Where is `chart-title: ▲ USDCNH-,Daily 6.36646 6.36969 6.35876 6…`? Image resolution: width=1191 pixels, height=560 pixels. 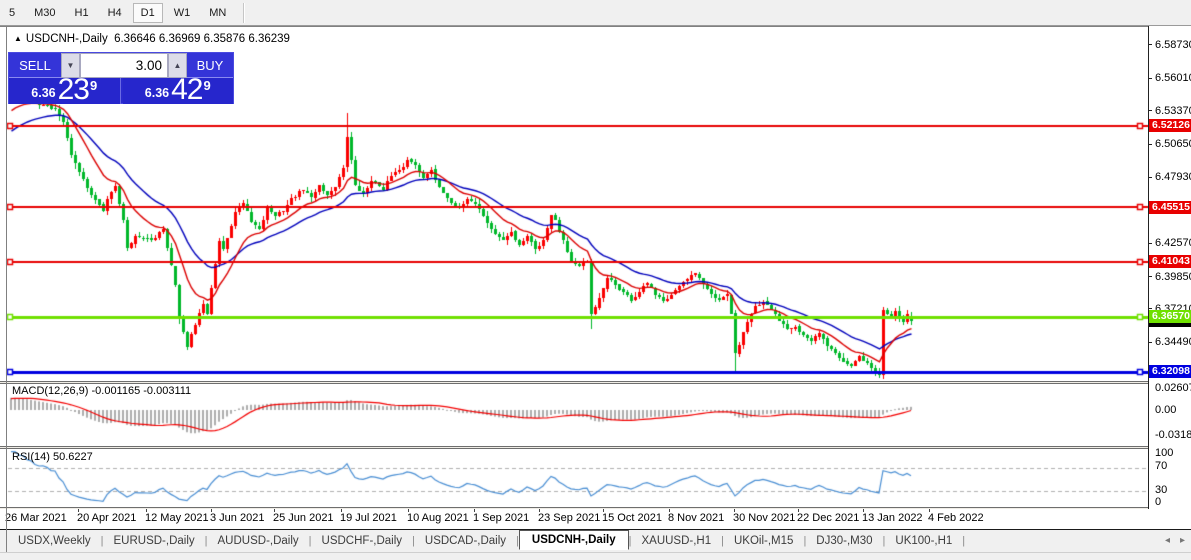 chart-title: ▲ USDCNH-,Daily 6.36646 6.36969 6.35876 6… is located at coordinates (152, 39).